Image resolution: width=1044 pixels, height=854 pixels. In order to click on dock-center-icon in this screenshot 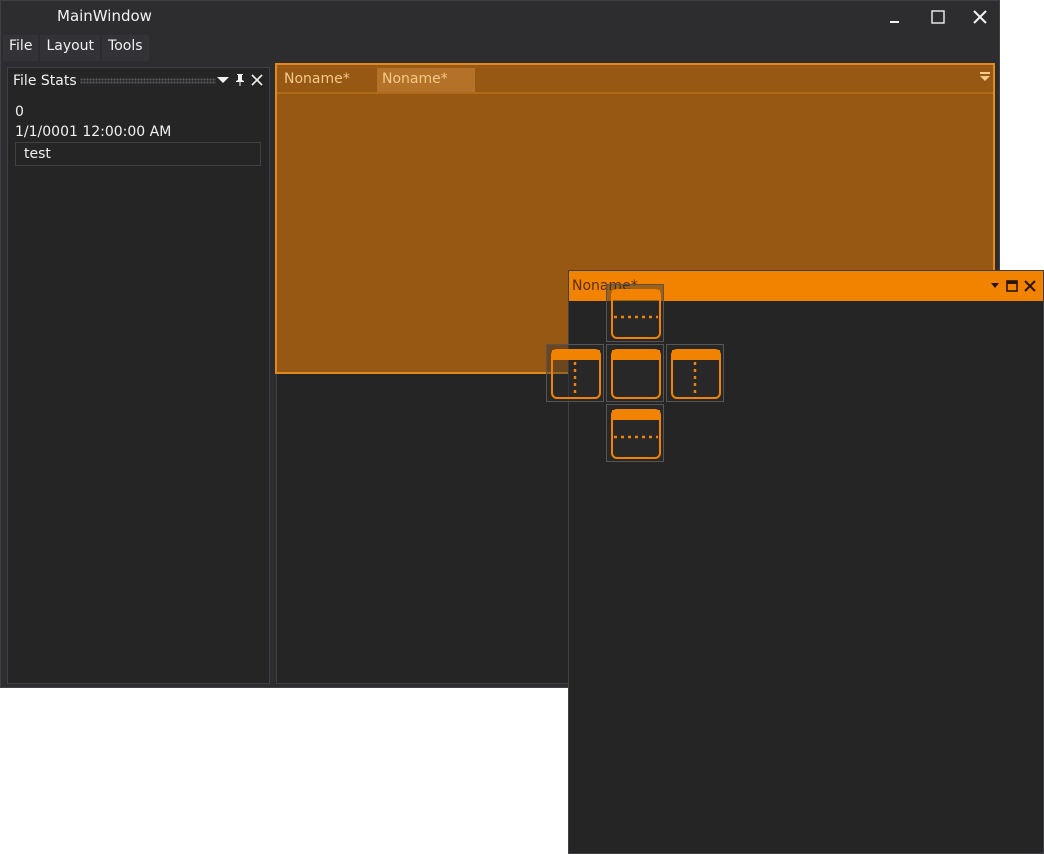, I will do `click(636, 374)`.